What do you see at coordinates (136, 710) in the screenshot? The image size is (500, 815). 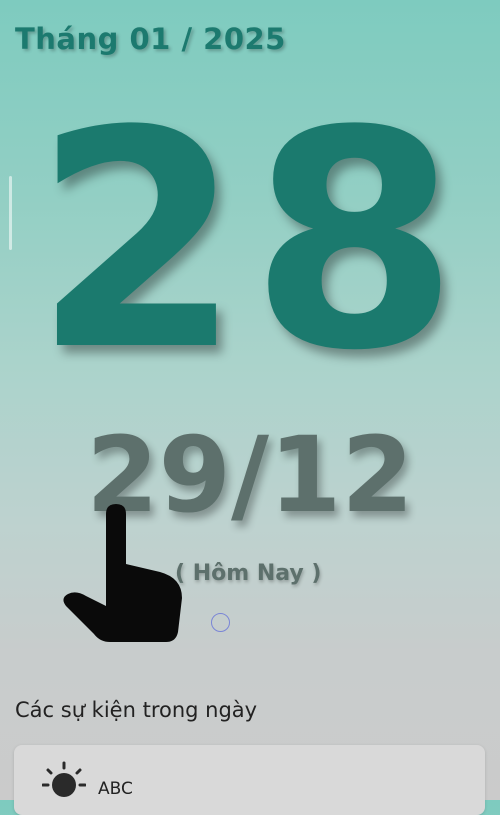 I see `events-section-title: Các sự kiện trong ngày` at bounding box center [136, 710].